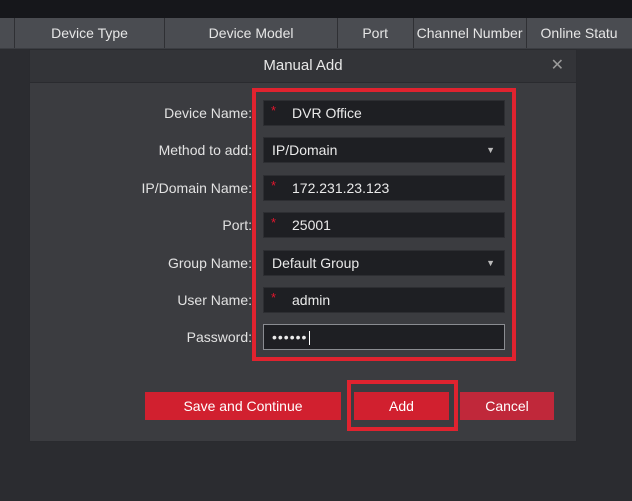 This screenshot has width=632, height=501. Describe the element at coordinates (579, 33) in the screenshot. I see `column-online-status: Online Statu` at that location.